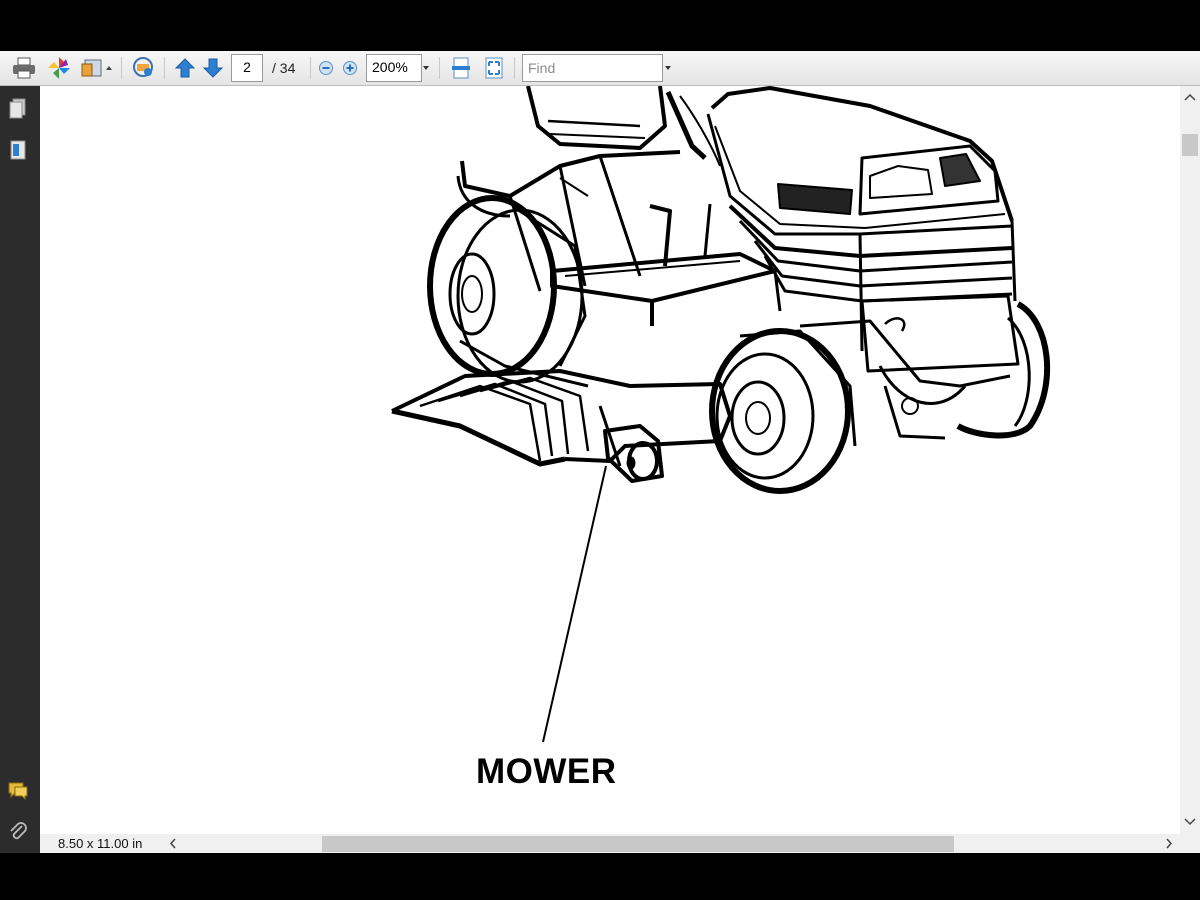 This screenshot has height=900, width=1200. Describe the element at coordinates (1190, 460) in the screenshot. I see `vertical-scrollbar` at that location.